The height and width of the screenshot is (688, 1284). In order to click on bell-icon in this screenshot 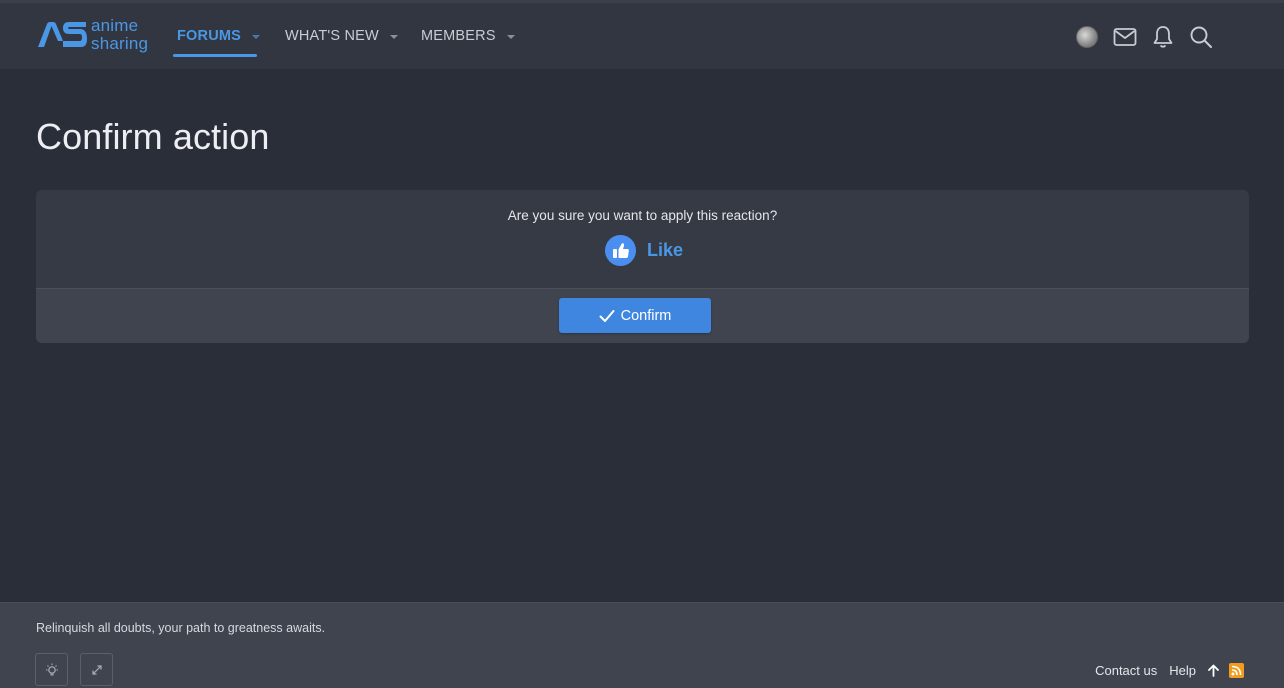, I will do `click(1163, 37)`.